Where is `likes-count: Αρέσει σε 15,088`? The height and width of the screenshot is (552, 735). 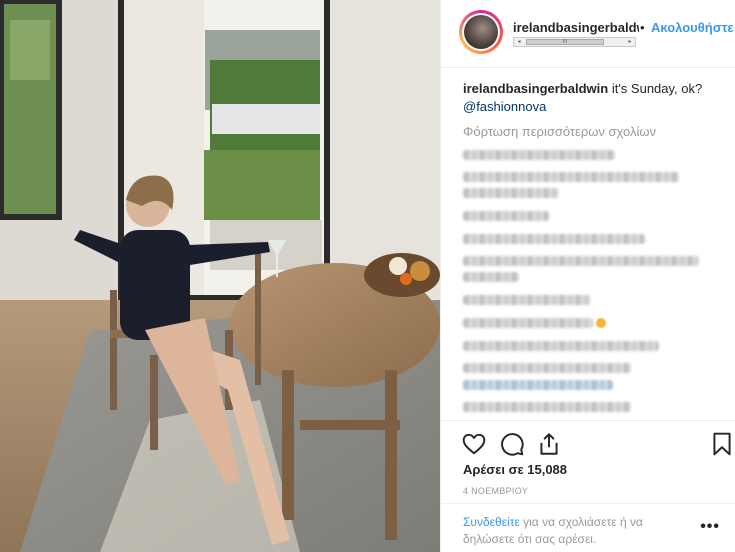
likes-count: Αρέσει σε 15,088 is located at coordinates (515, 469).